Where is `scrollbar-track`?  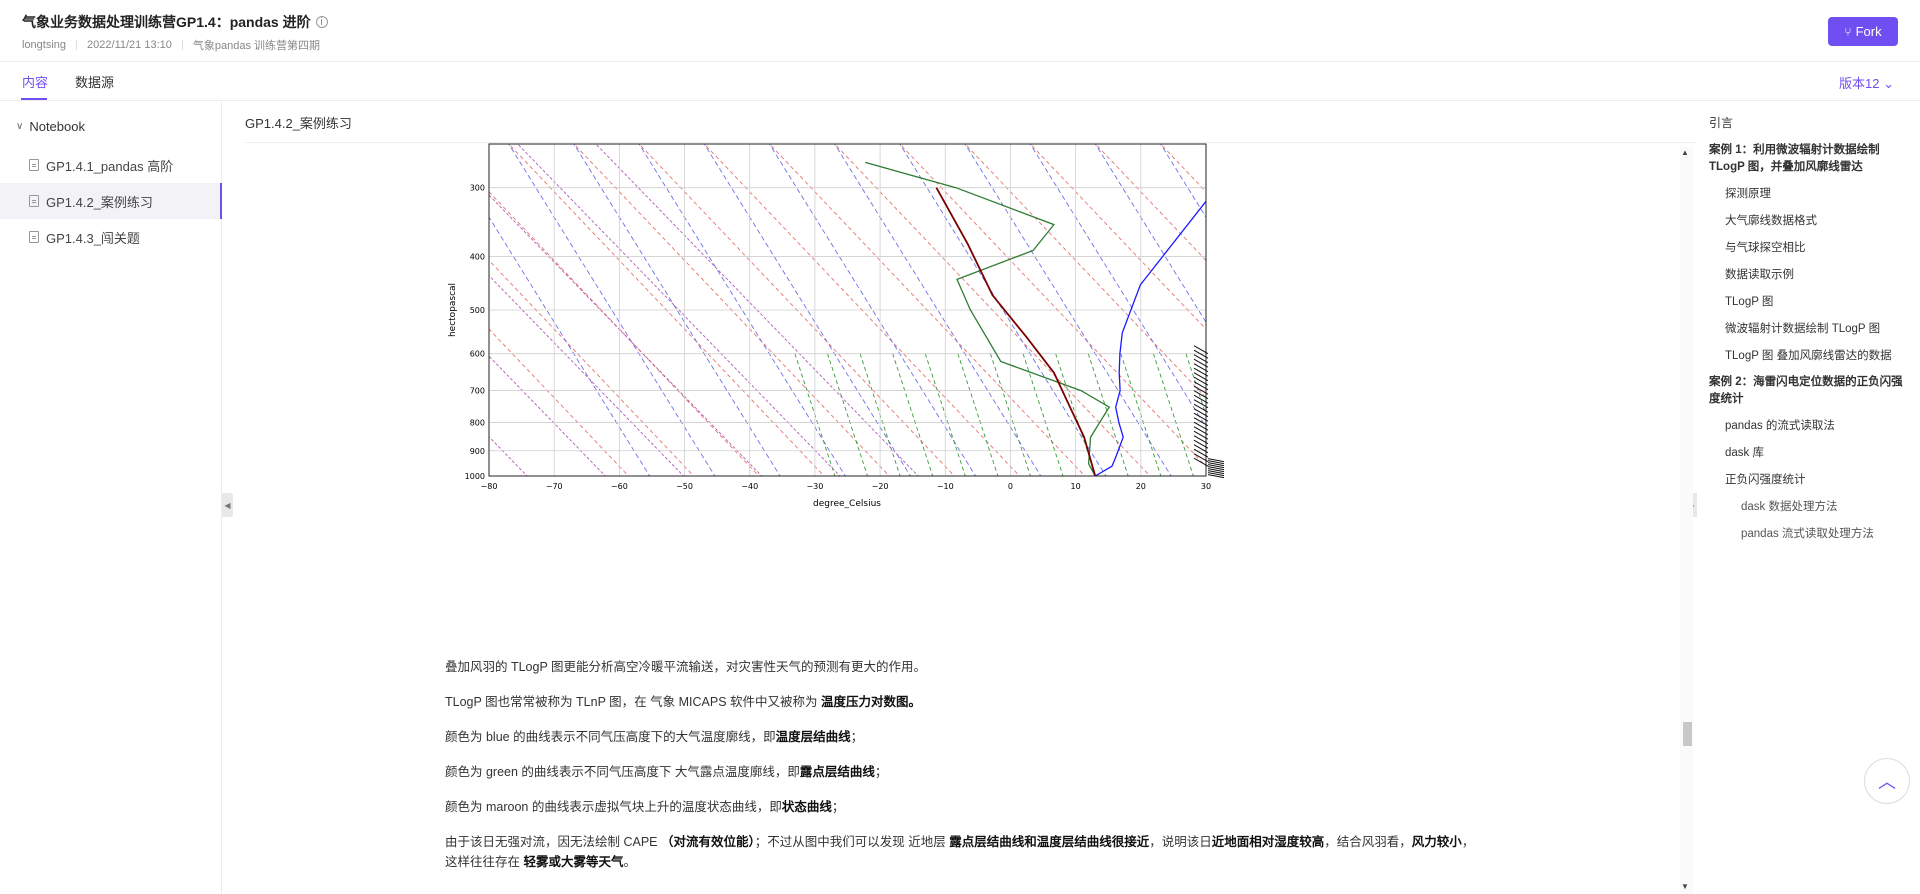 scrollbar-track is located at coordinates (1686, 520).